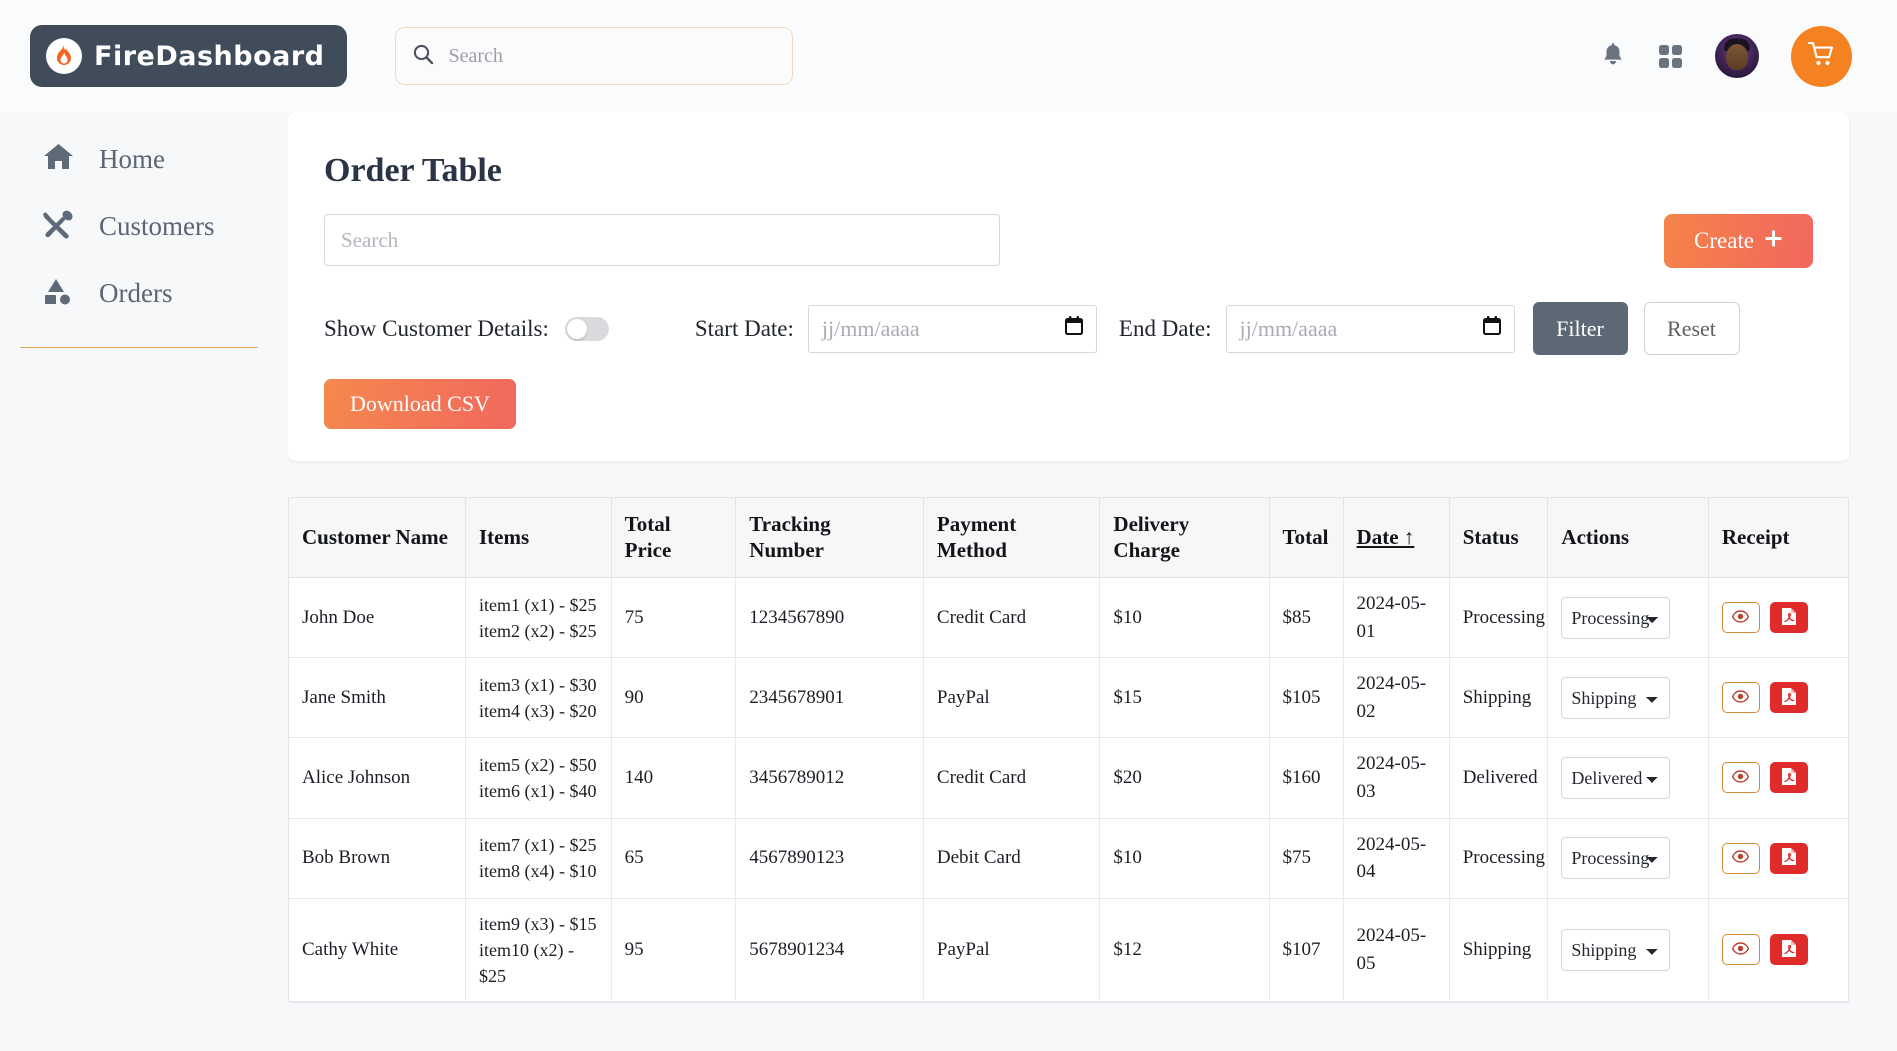 This screenshot has height=1051, width=1897. Describe the element at coordinates (829, 950) in the screenshot. I see `cell-tracking-number: 5678901234` at that location.